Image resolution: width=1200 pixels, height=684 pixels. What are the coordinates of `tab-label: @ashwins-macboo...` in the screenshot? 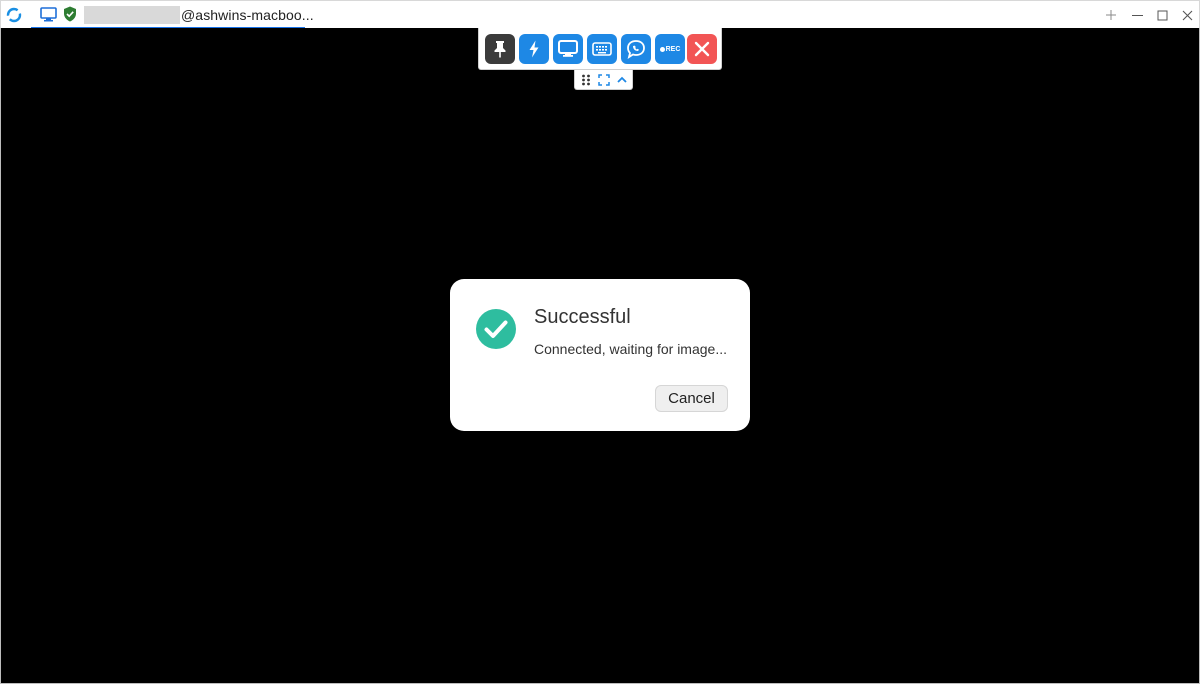 It's located at (247, 15).